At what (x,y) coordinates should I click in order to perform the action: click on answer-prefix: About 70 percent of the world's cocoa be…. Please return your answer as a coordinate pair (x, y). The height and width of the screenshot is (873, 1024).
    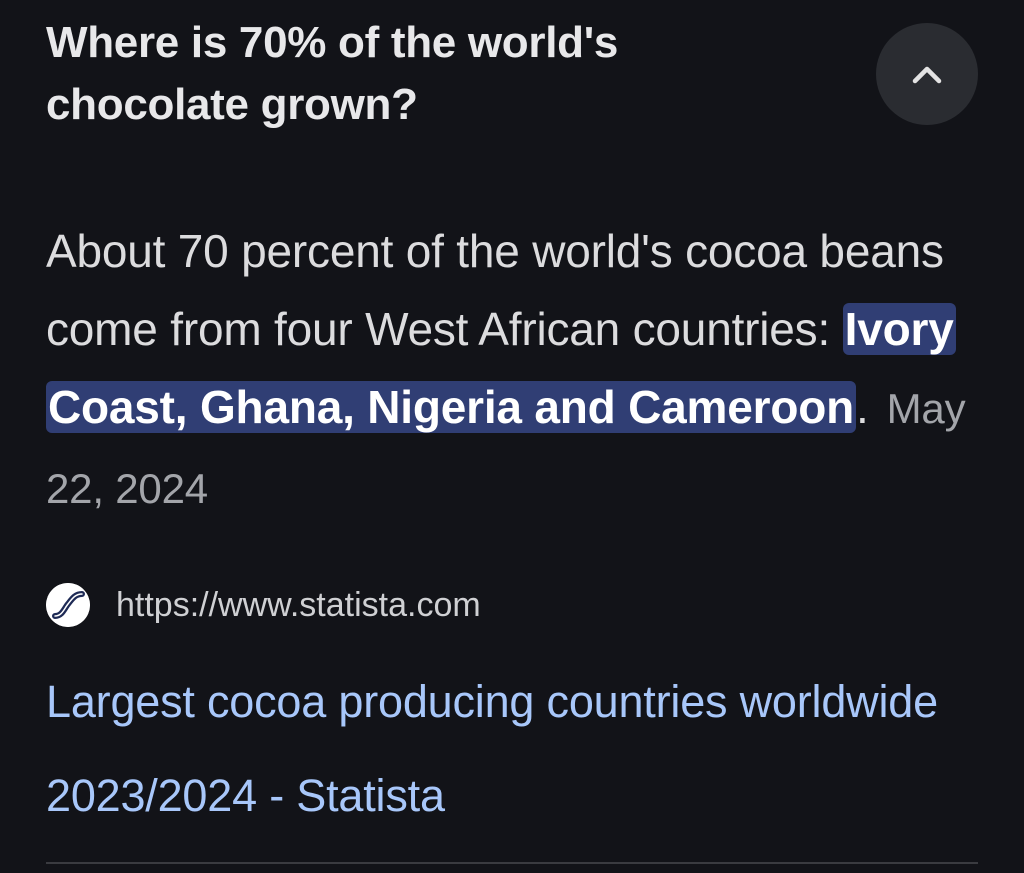
    Looking at the image, I should click on (495, 290).